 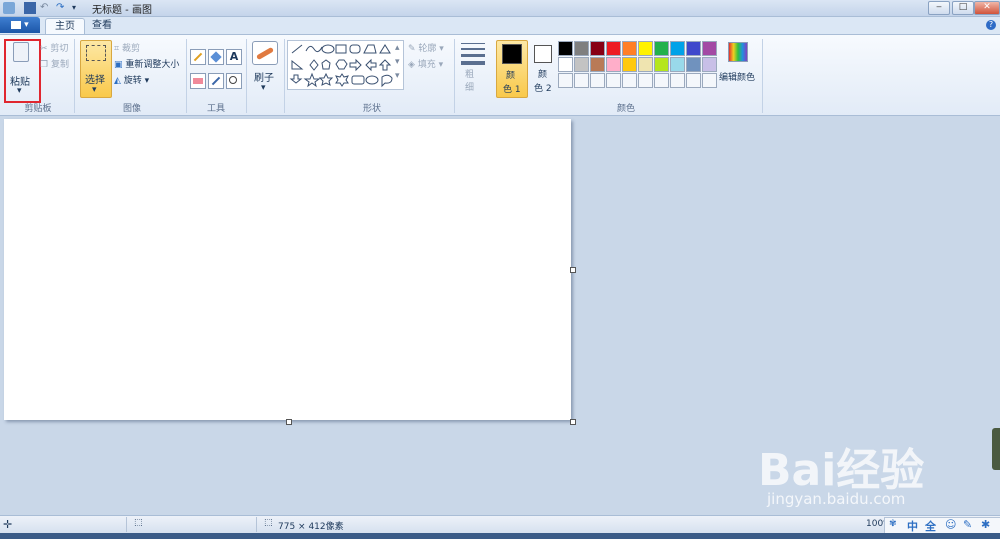 I want to click on paw-icon: ✾, so click(x=893, y=524).